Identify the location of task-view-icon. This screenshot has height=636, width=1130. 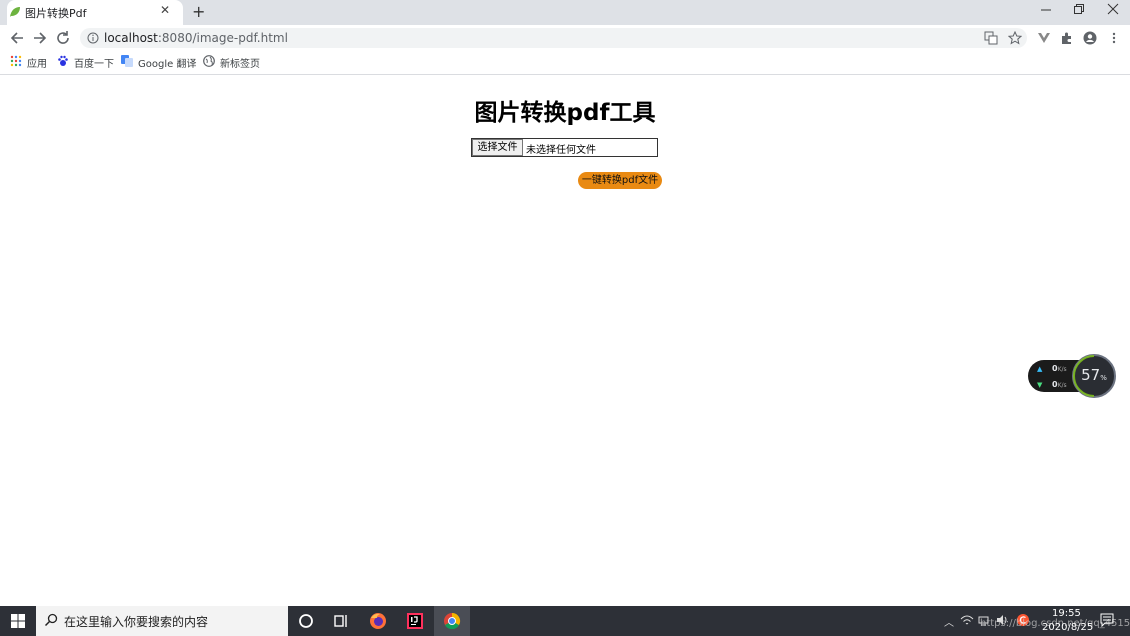
(341, 621).